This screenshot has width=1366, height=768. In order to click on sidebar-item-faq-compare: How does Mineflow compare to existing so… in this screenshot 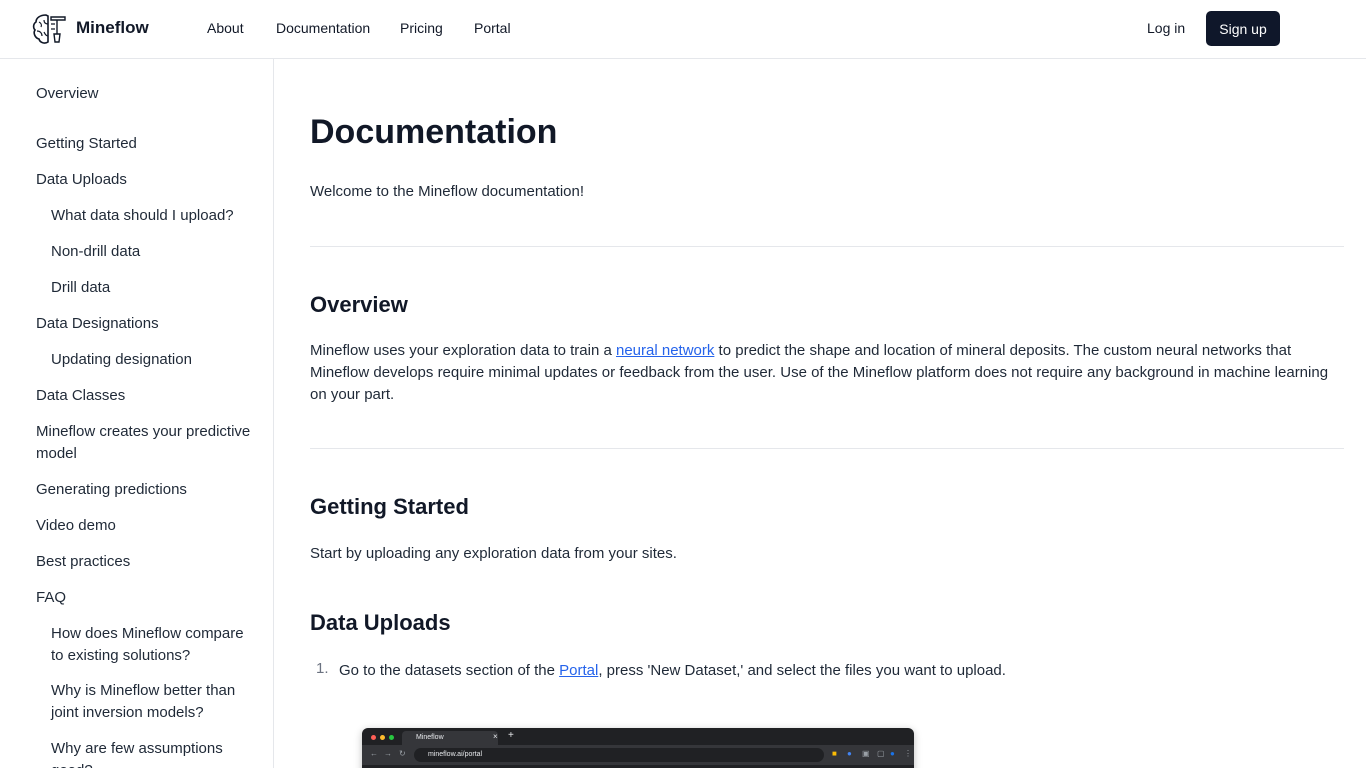, I will do `click(153, 645)`.